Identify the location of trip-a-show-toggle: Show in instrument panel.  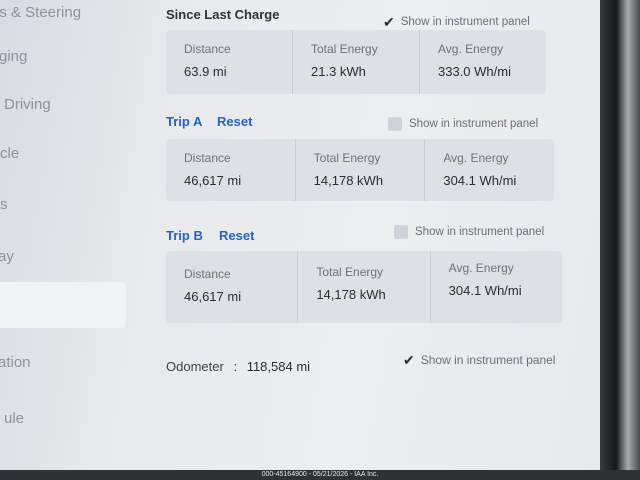
(463, 124).